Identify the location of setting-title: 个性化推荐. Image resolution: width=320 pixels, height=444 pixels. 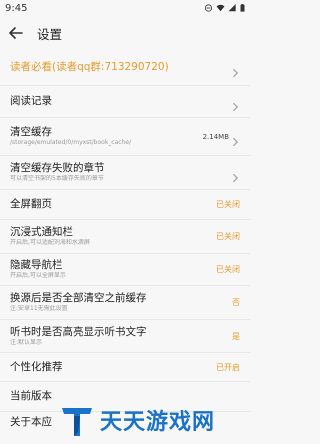
(36, 366).